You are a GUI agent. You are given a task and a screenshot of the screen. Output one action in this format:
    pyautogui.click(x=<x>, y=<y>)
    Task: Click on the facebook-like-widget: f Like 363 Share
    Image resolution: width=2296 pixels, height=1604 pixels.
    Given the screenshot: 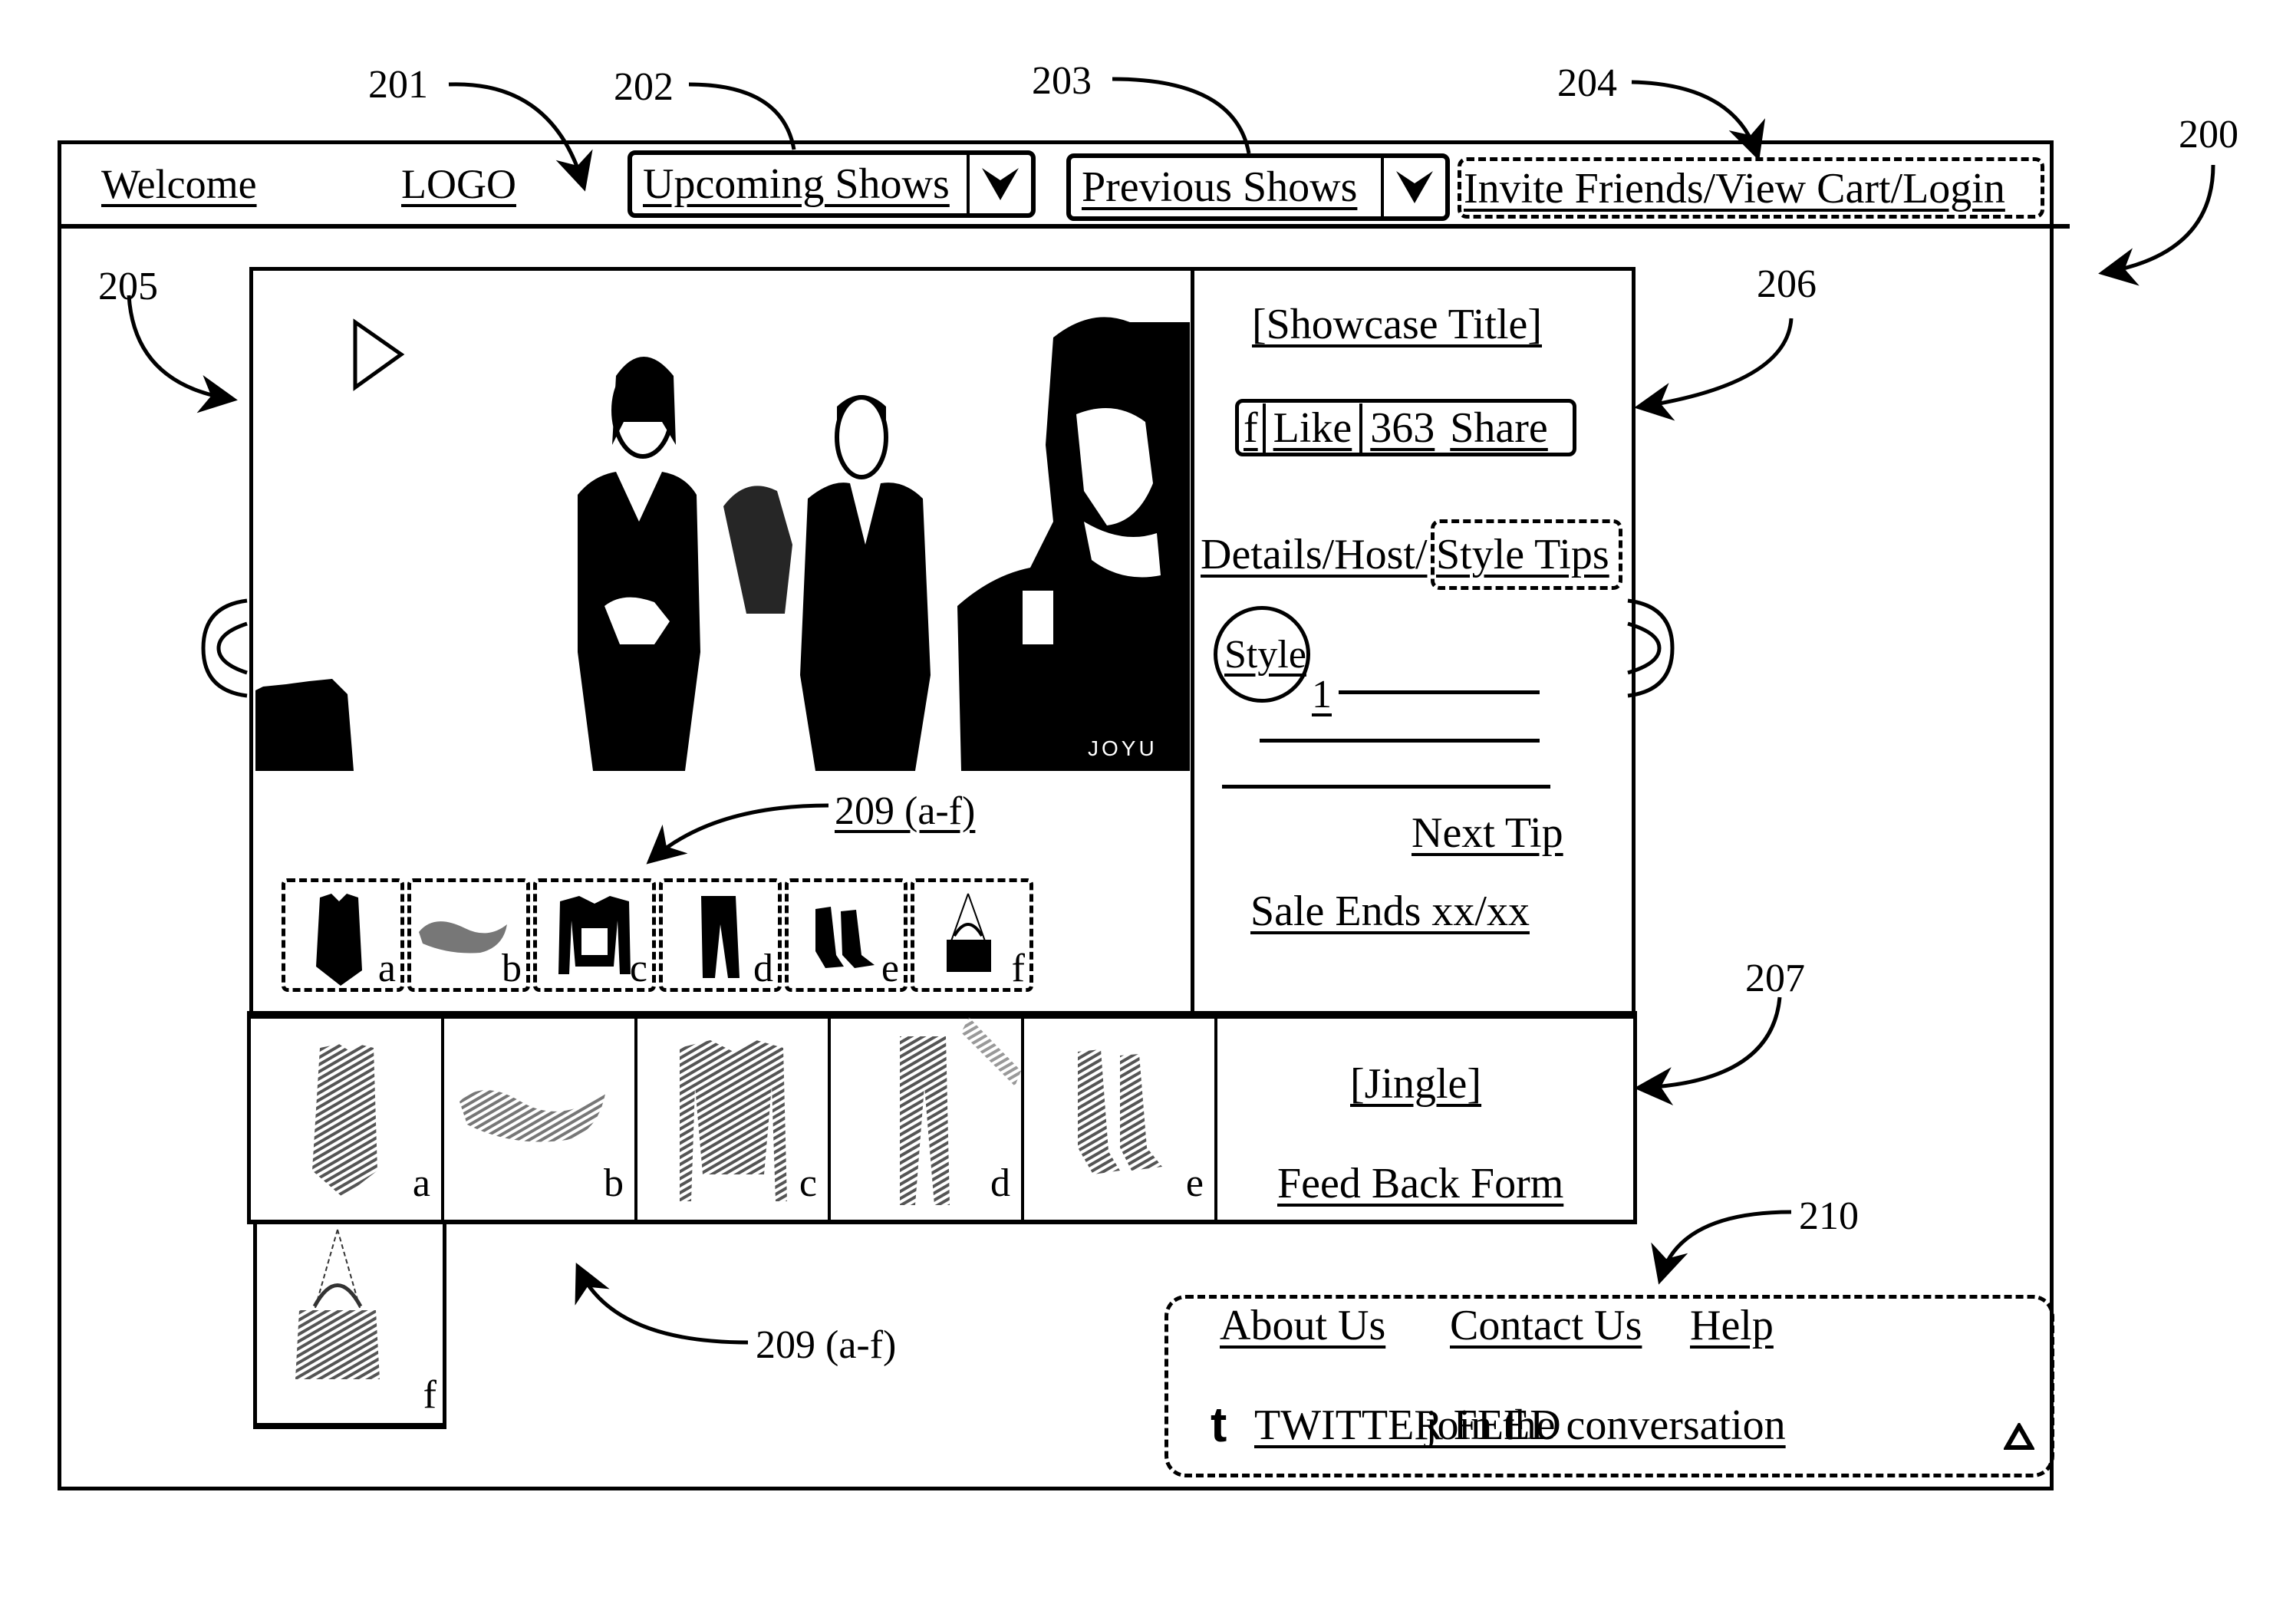 What is the action you would take?
    pyautogui.click(x=1405, y=427)
    